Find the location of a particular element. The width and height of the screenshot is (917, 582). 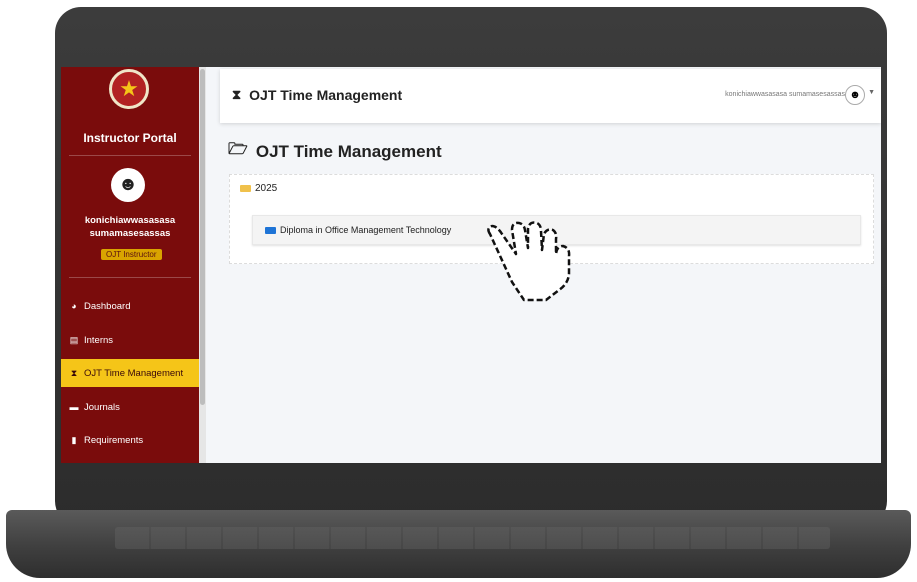

year-label: 2025 is located at coordinates (266, 188).